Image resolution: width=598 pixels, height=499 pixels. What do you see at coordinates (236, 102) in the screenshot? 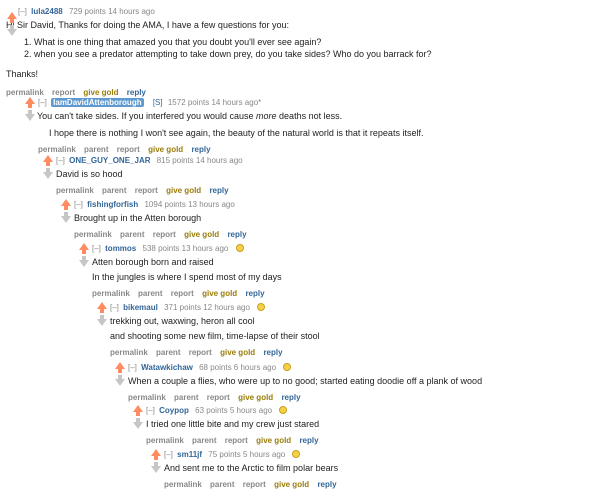
I see `timestamp: 14 hours ago*` at bounding box center [236, 102].